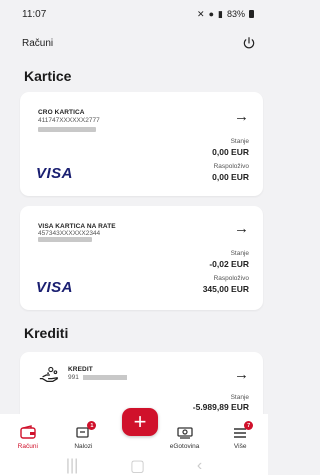 This screenshot has height=475, width=320. Describe the element at coordinates (225, 289) in the screenshot. I see `available-amount: 345,00 EUR` at that location.